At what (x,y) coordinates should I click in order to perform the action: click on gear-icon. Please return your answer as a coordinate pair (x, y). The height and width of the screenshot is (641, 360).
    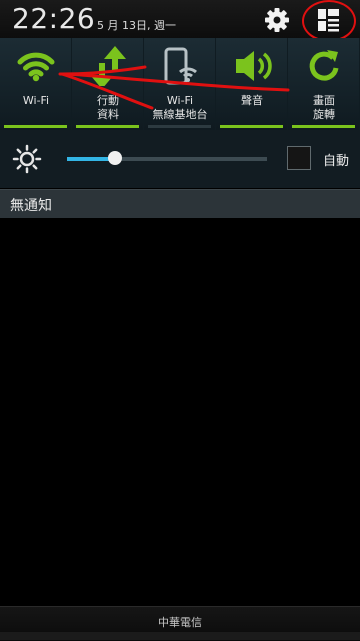
    Looking at the image, I should click on (277, 20).